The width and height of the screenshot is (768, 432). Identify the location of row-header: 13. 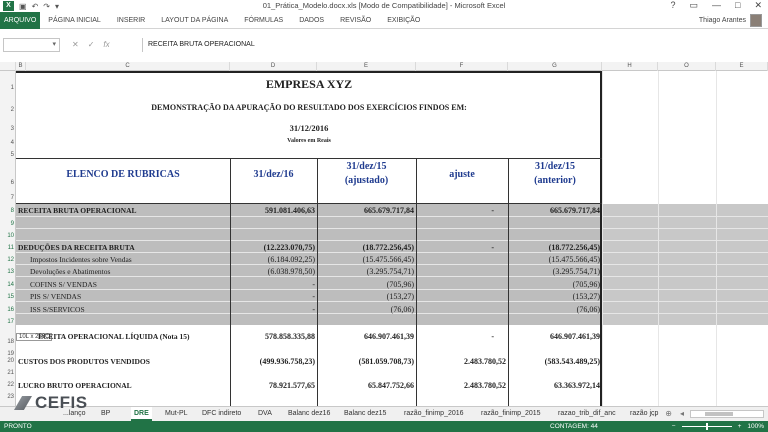
(8, 272).